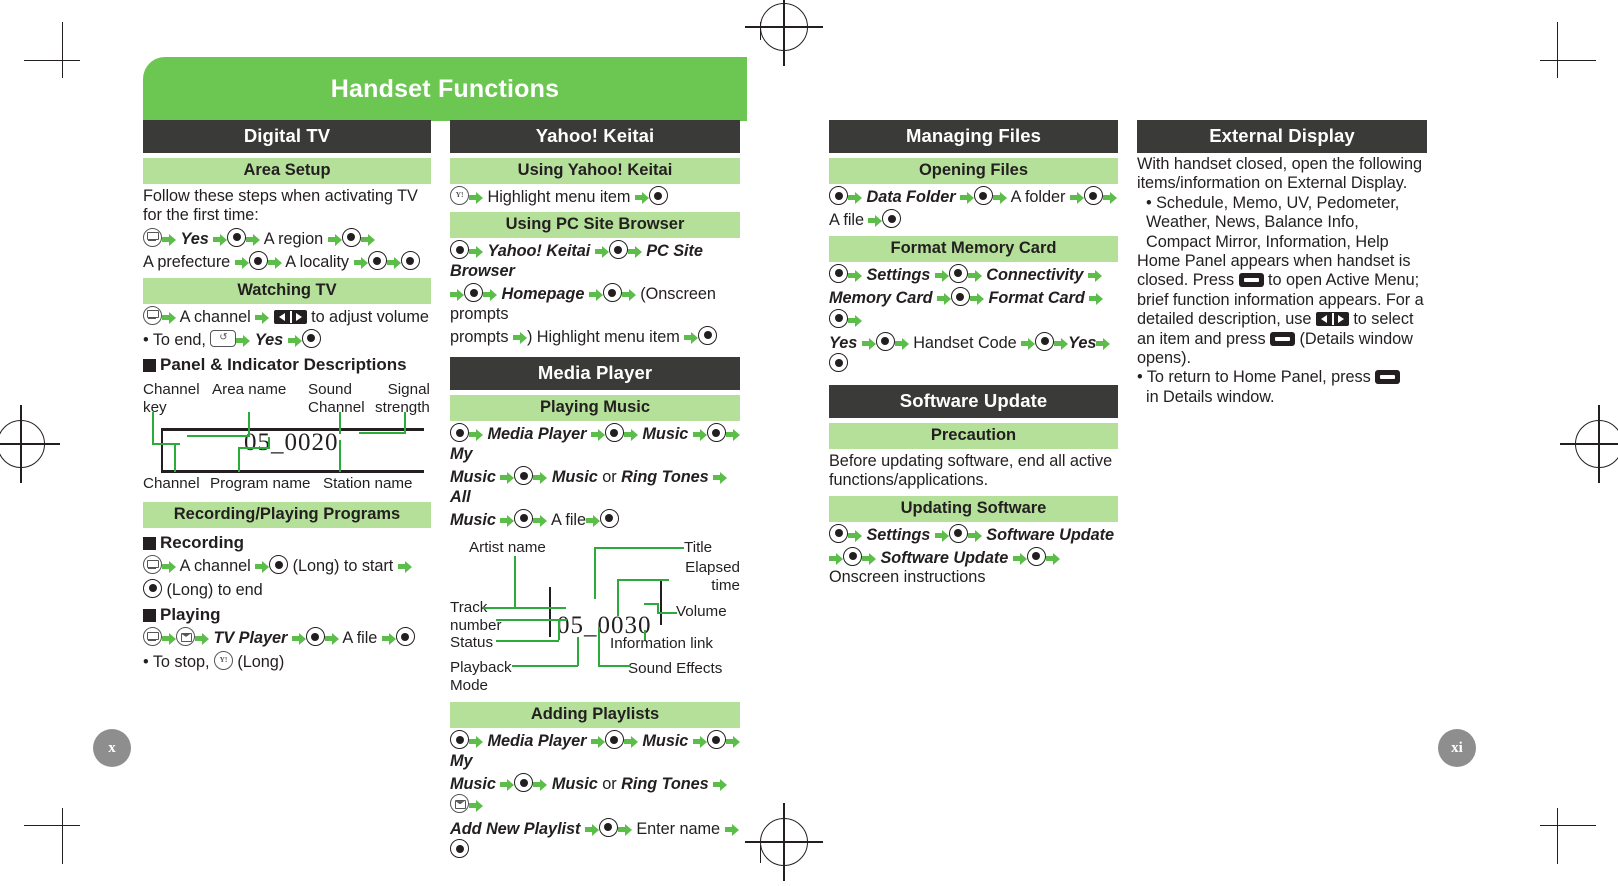 Image resolution: width=1618 pixels, height=886 pixels. Describe the element at coordinates (973, 567) in the screenshot. I see `updating-software-line2: Software Update Onscreen instructions` at that location.